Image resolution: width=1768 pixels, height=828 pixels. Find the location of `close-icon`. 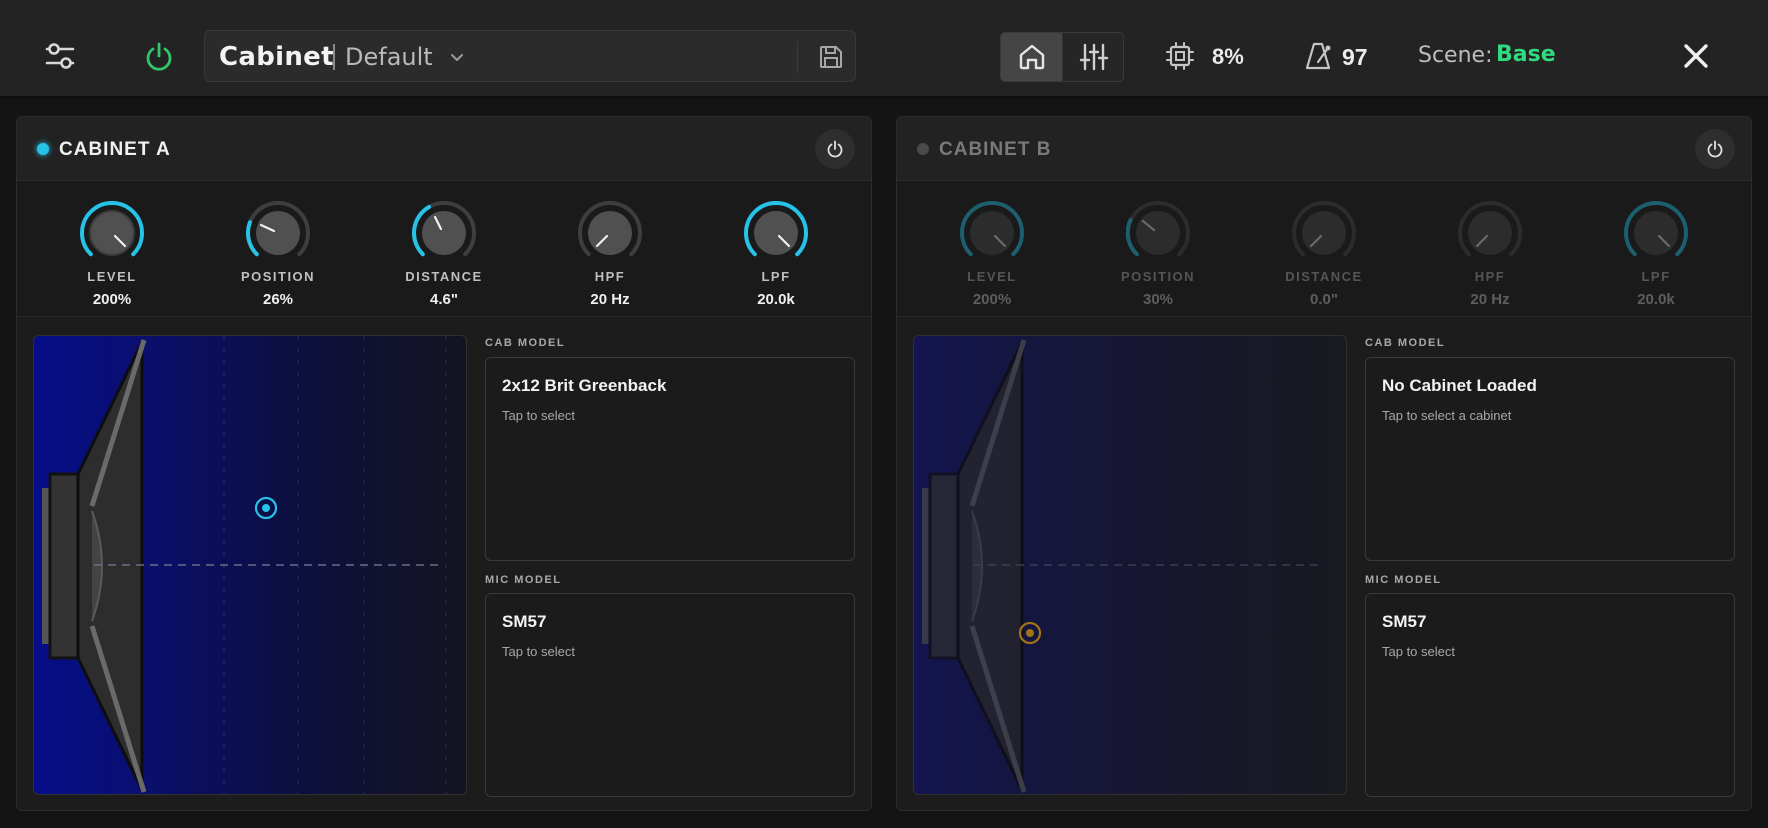

close-icon is located at coordinates (1696, 56).